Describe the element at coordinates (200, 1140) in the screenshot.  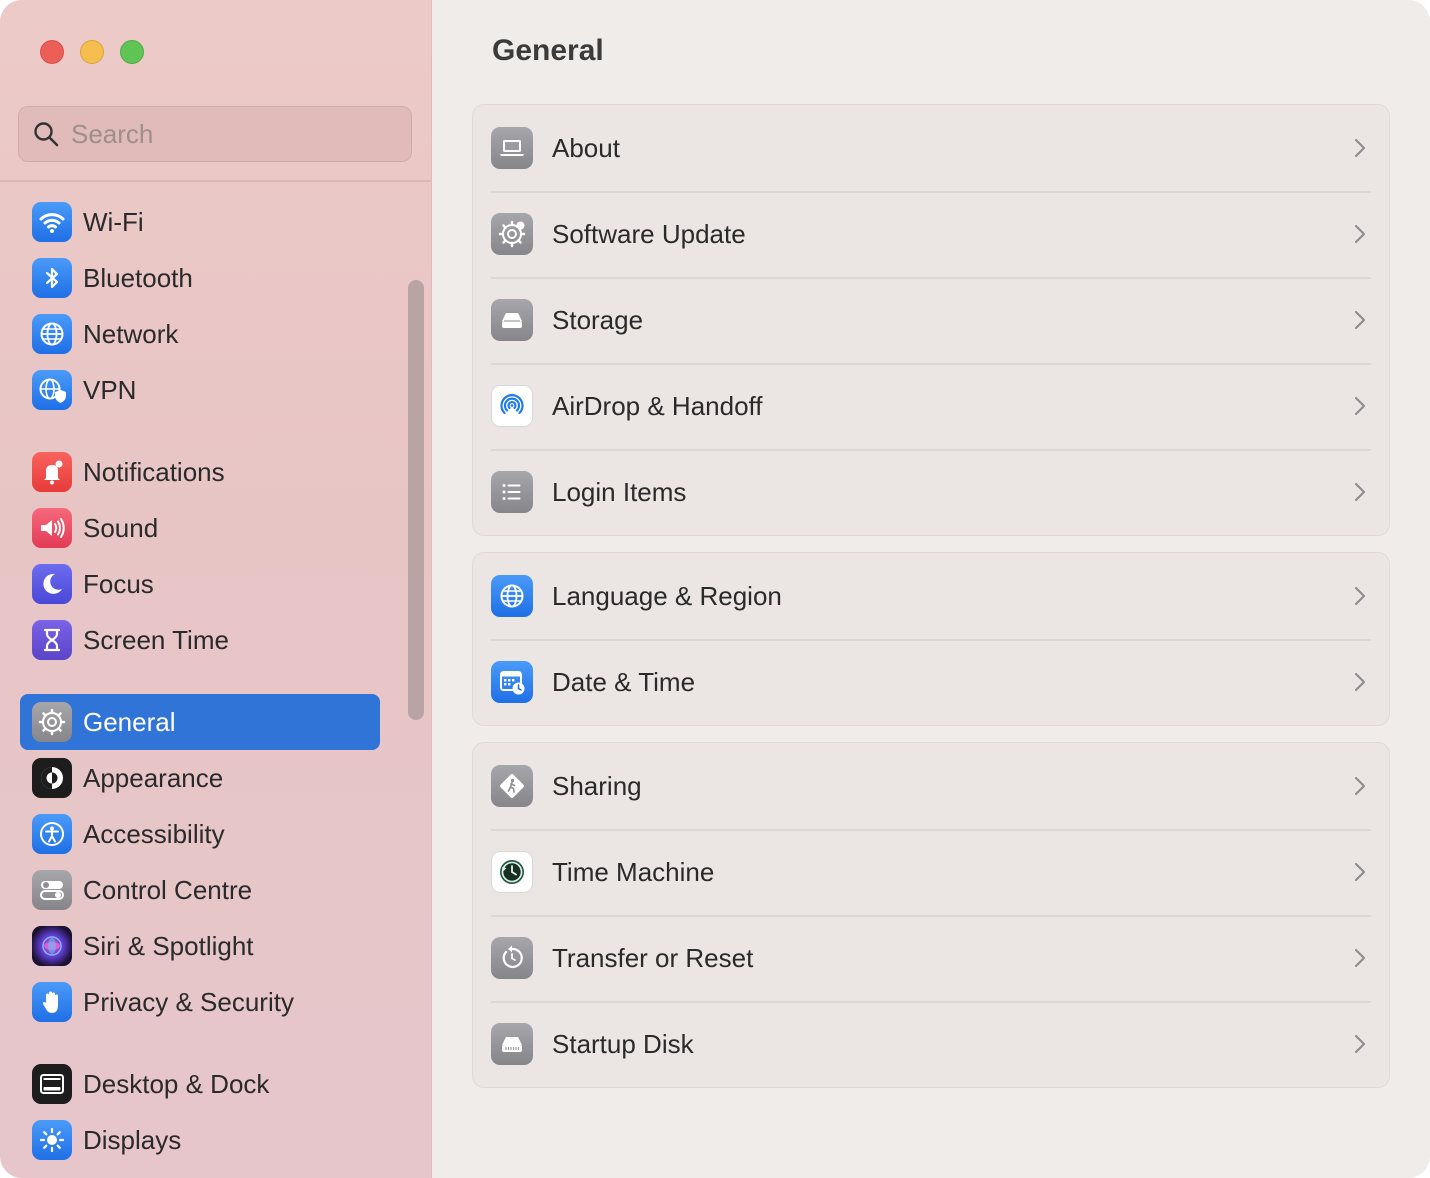
I see `sidebar-item-displays: Displays` at that location.